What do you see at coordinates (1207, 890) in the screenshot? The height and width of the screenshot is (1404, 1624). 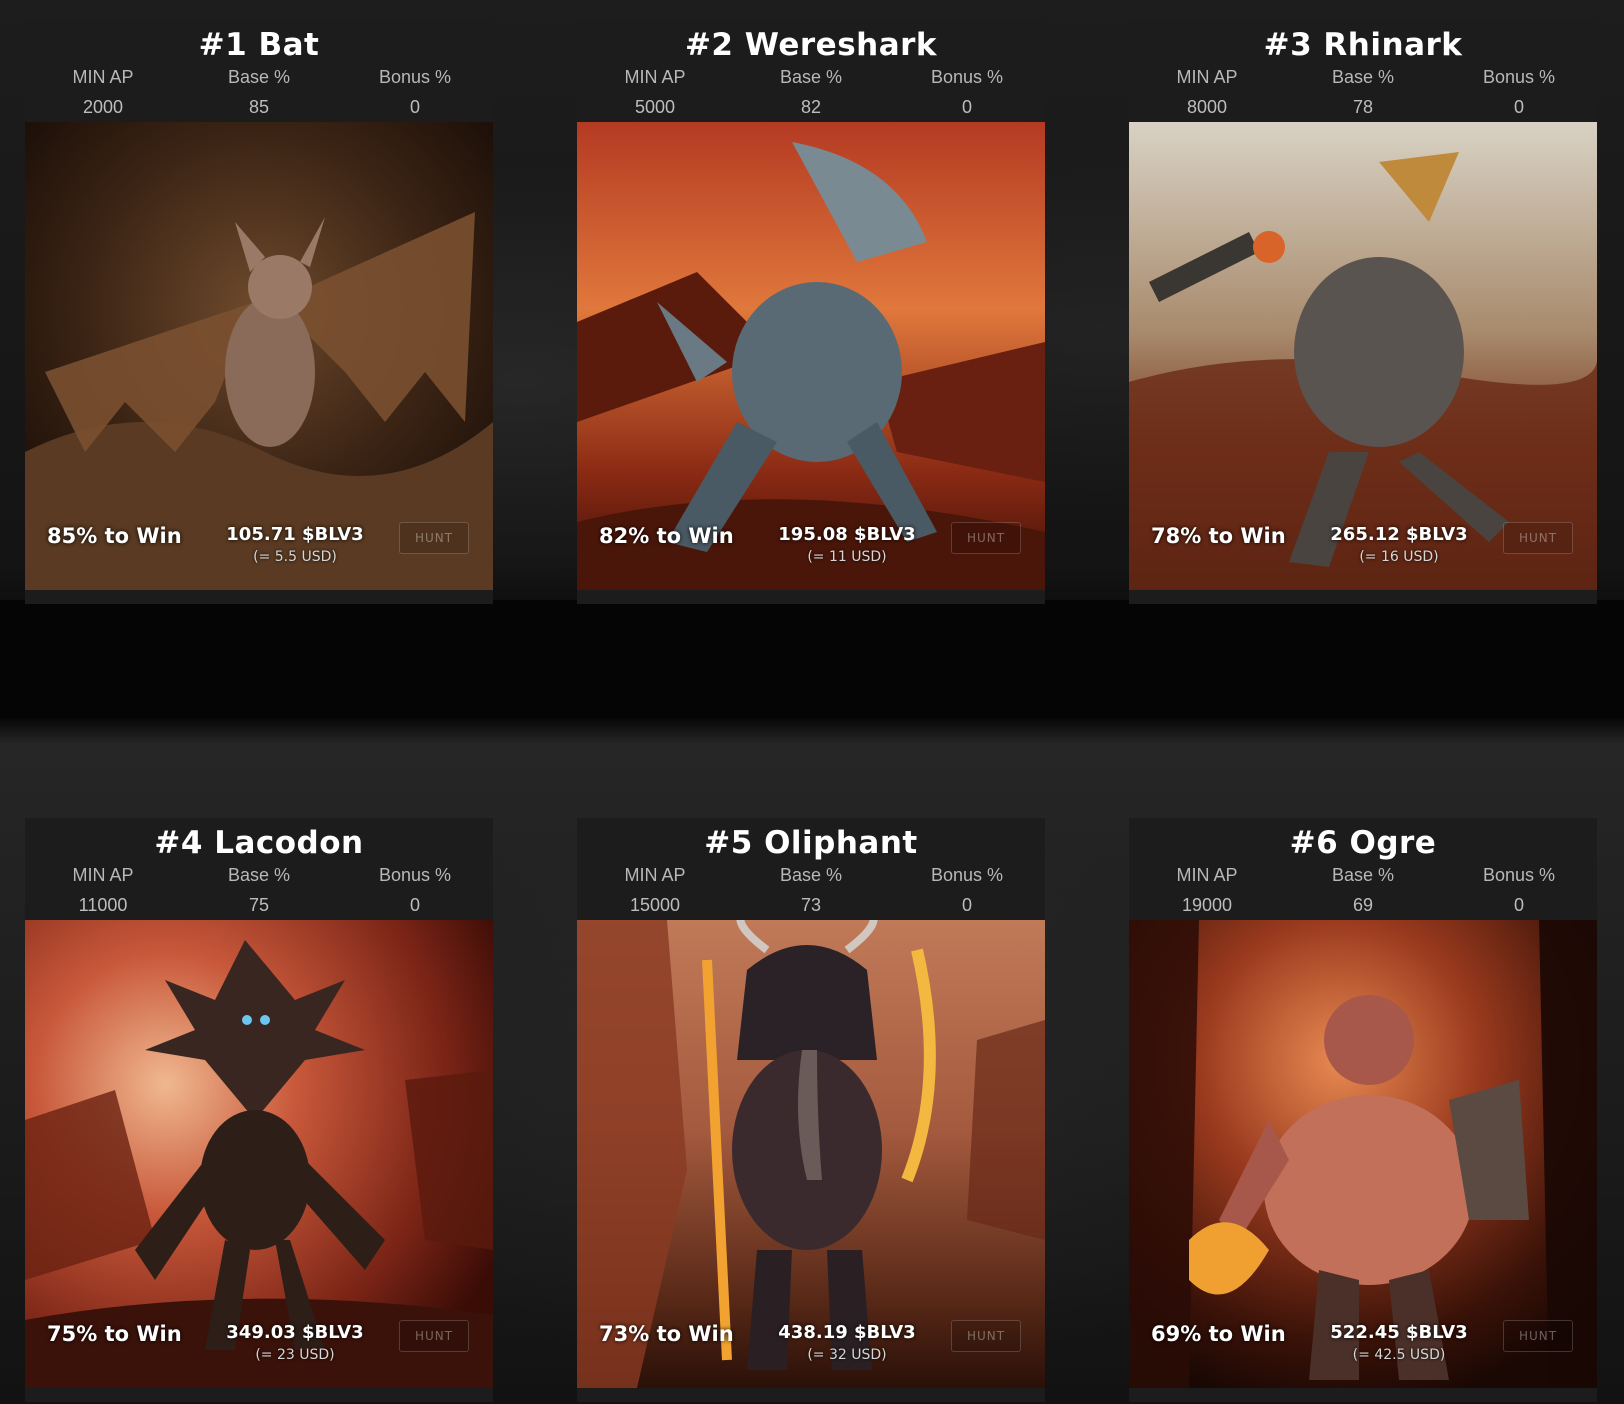 I see `min-ap-stat: MIN AP 19000` at bounding box center [1207, 890].